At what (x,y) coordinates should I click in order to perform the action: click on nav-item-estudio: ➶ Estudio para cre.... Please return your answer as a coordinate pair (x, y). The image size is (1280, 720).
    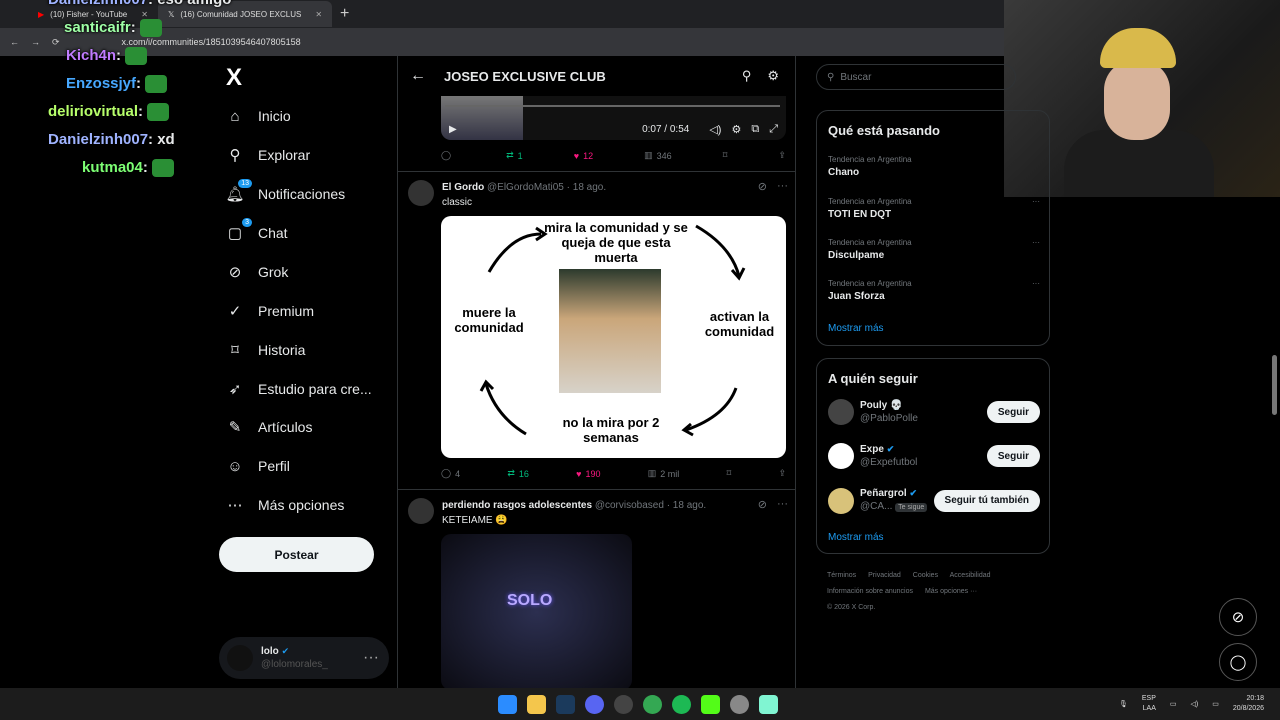
    Looking at the image, I should click on (299, 389).